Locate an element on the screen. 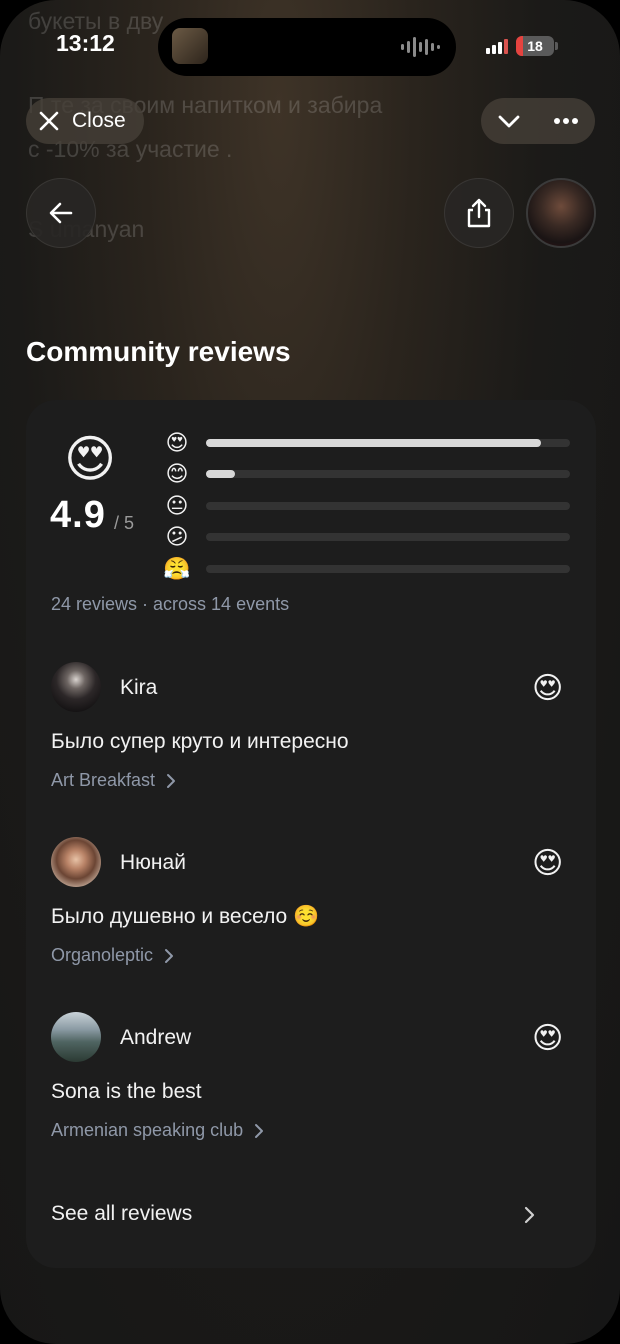 The height and width of the screenshot is (1344, 620). distribution-emoji: 😕 is located at coordinates (177, 536).